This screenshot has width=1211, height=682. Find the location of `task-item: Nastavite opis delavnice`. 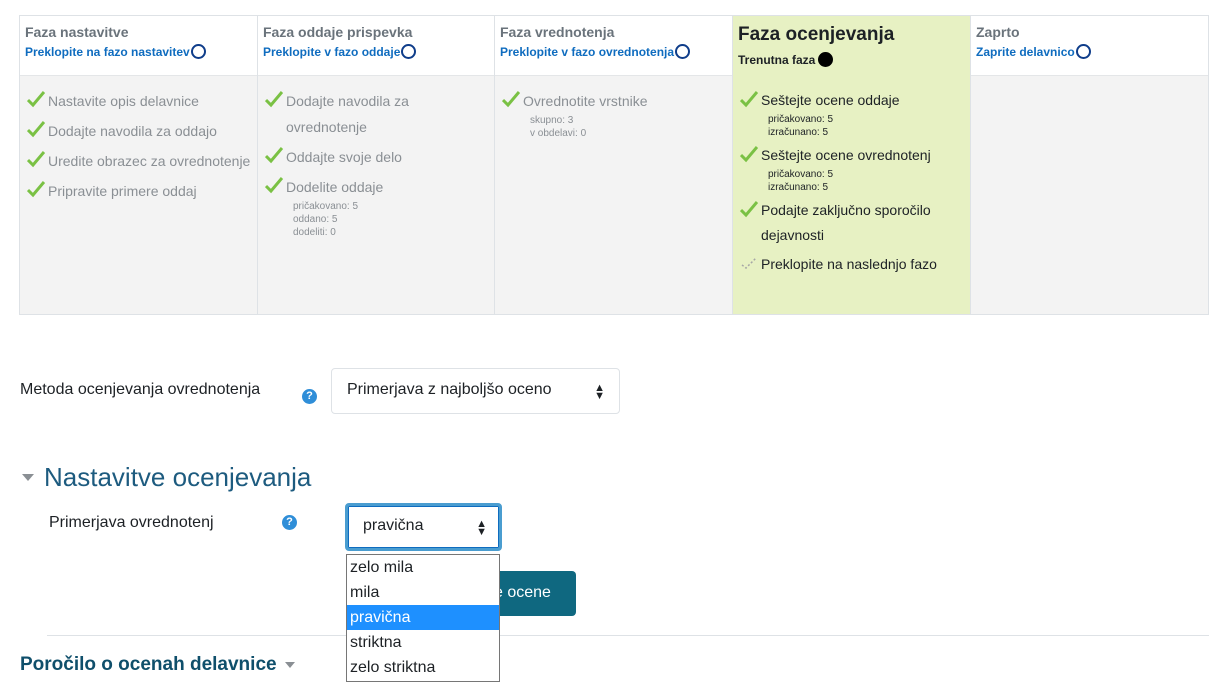

task-item: Nastavite opis delavnice is located at coordinates (138, 101).